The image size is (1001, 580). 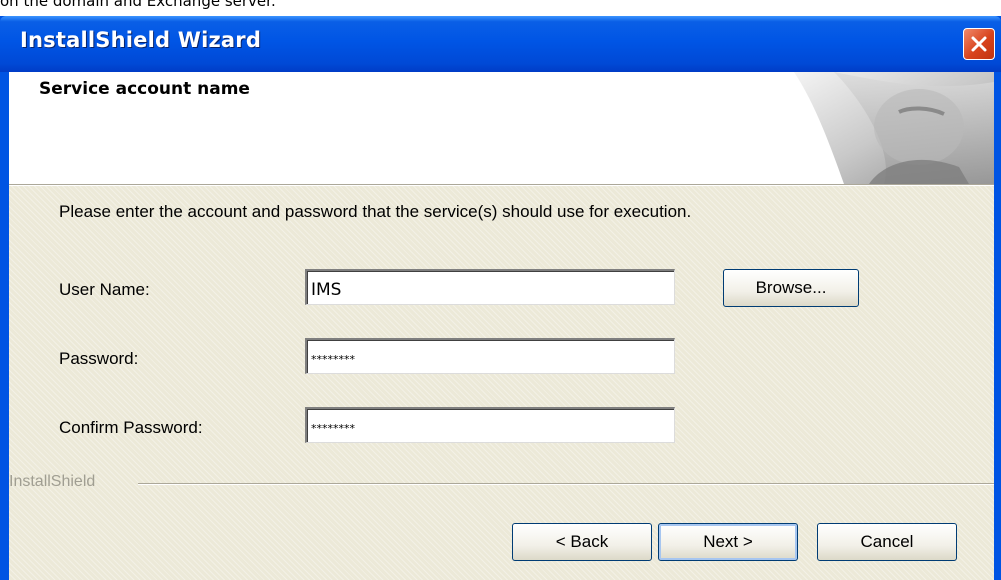 What do you see at coordinates (141, 40) in the screenshot?
I see `window-title: InstallShield Wizard` at bounding box center [141, 40].